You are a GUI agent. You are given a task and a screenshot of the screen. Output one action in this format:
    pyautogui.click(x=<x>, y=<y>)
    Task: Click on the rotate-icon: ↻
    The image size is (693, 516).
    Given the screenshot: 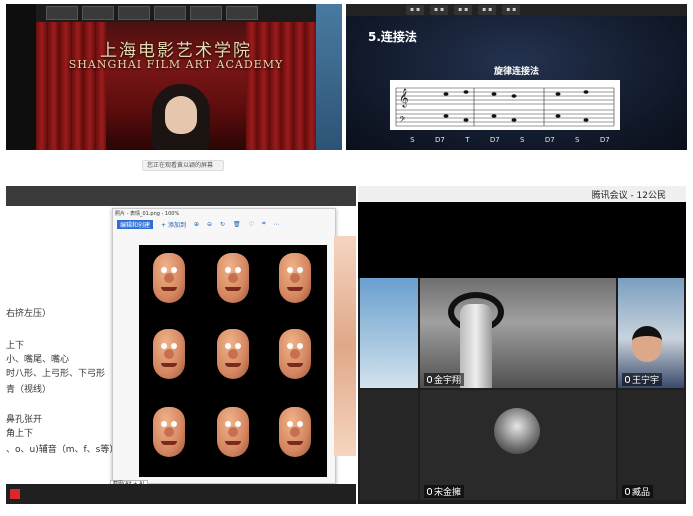 What is the action you would take?
    pyautogui.click(x=222, y=224)
    